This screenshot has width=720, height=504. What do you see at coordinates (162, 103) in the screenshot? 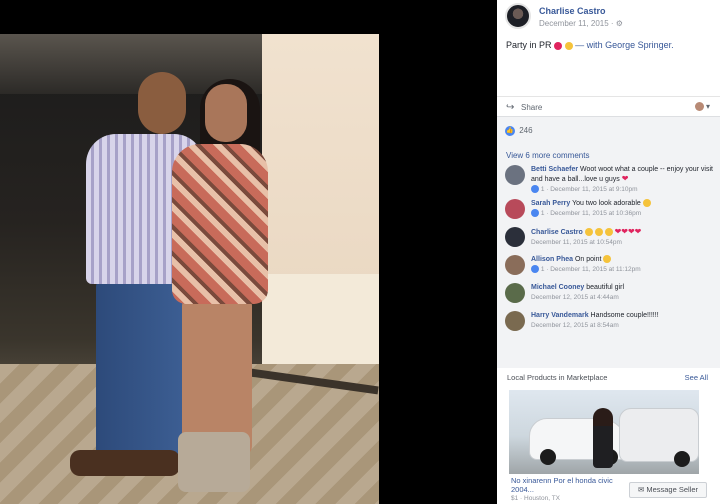
I see `man-figure-head` at bounding box center [162, 103].